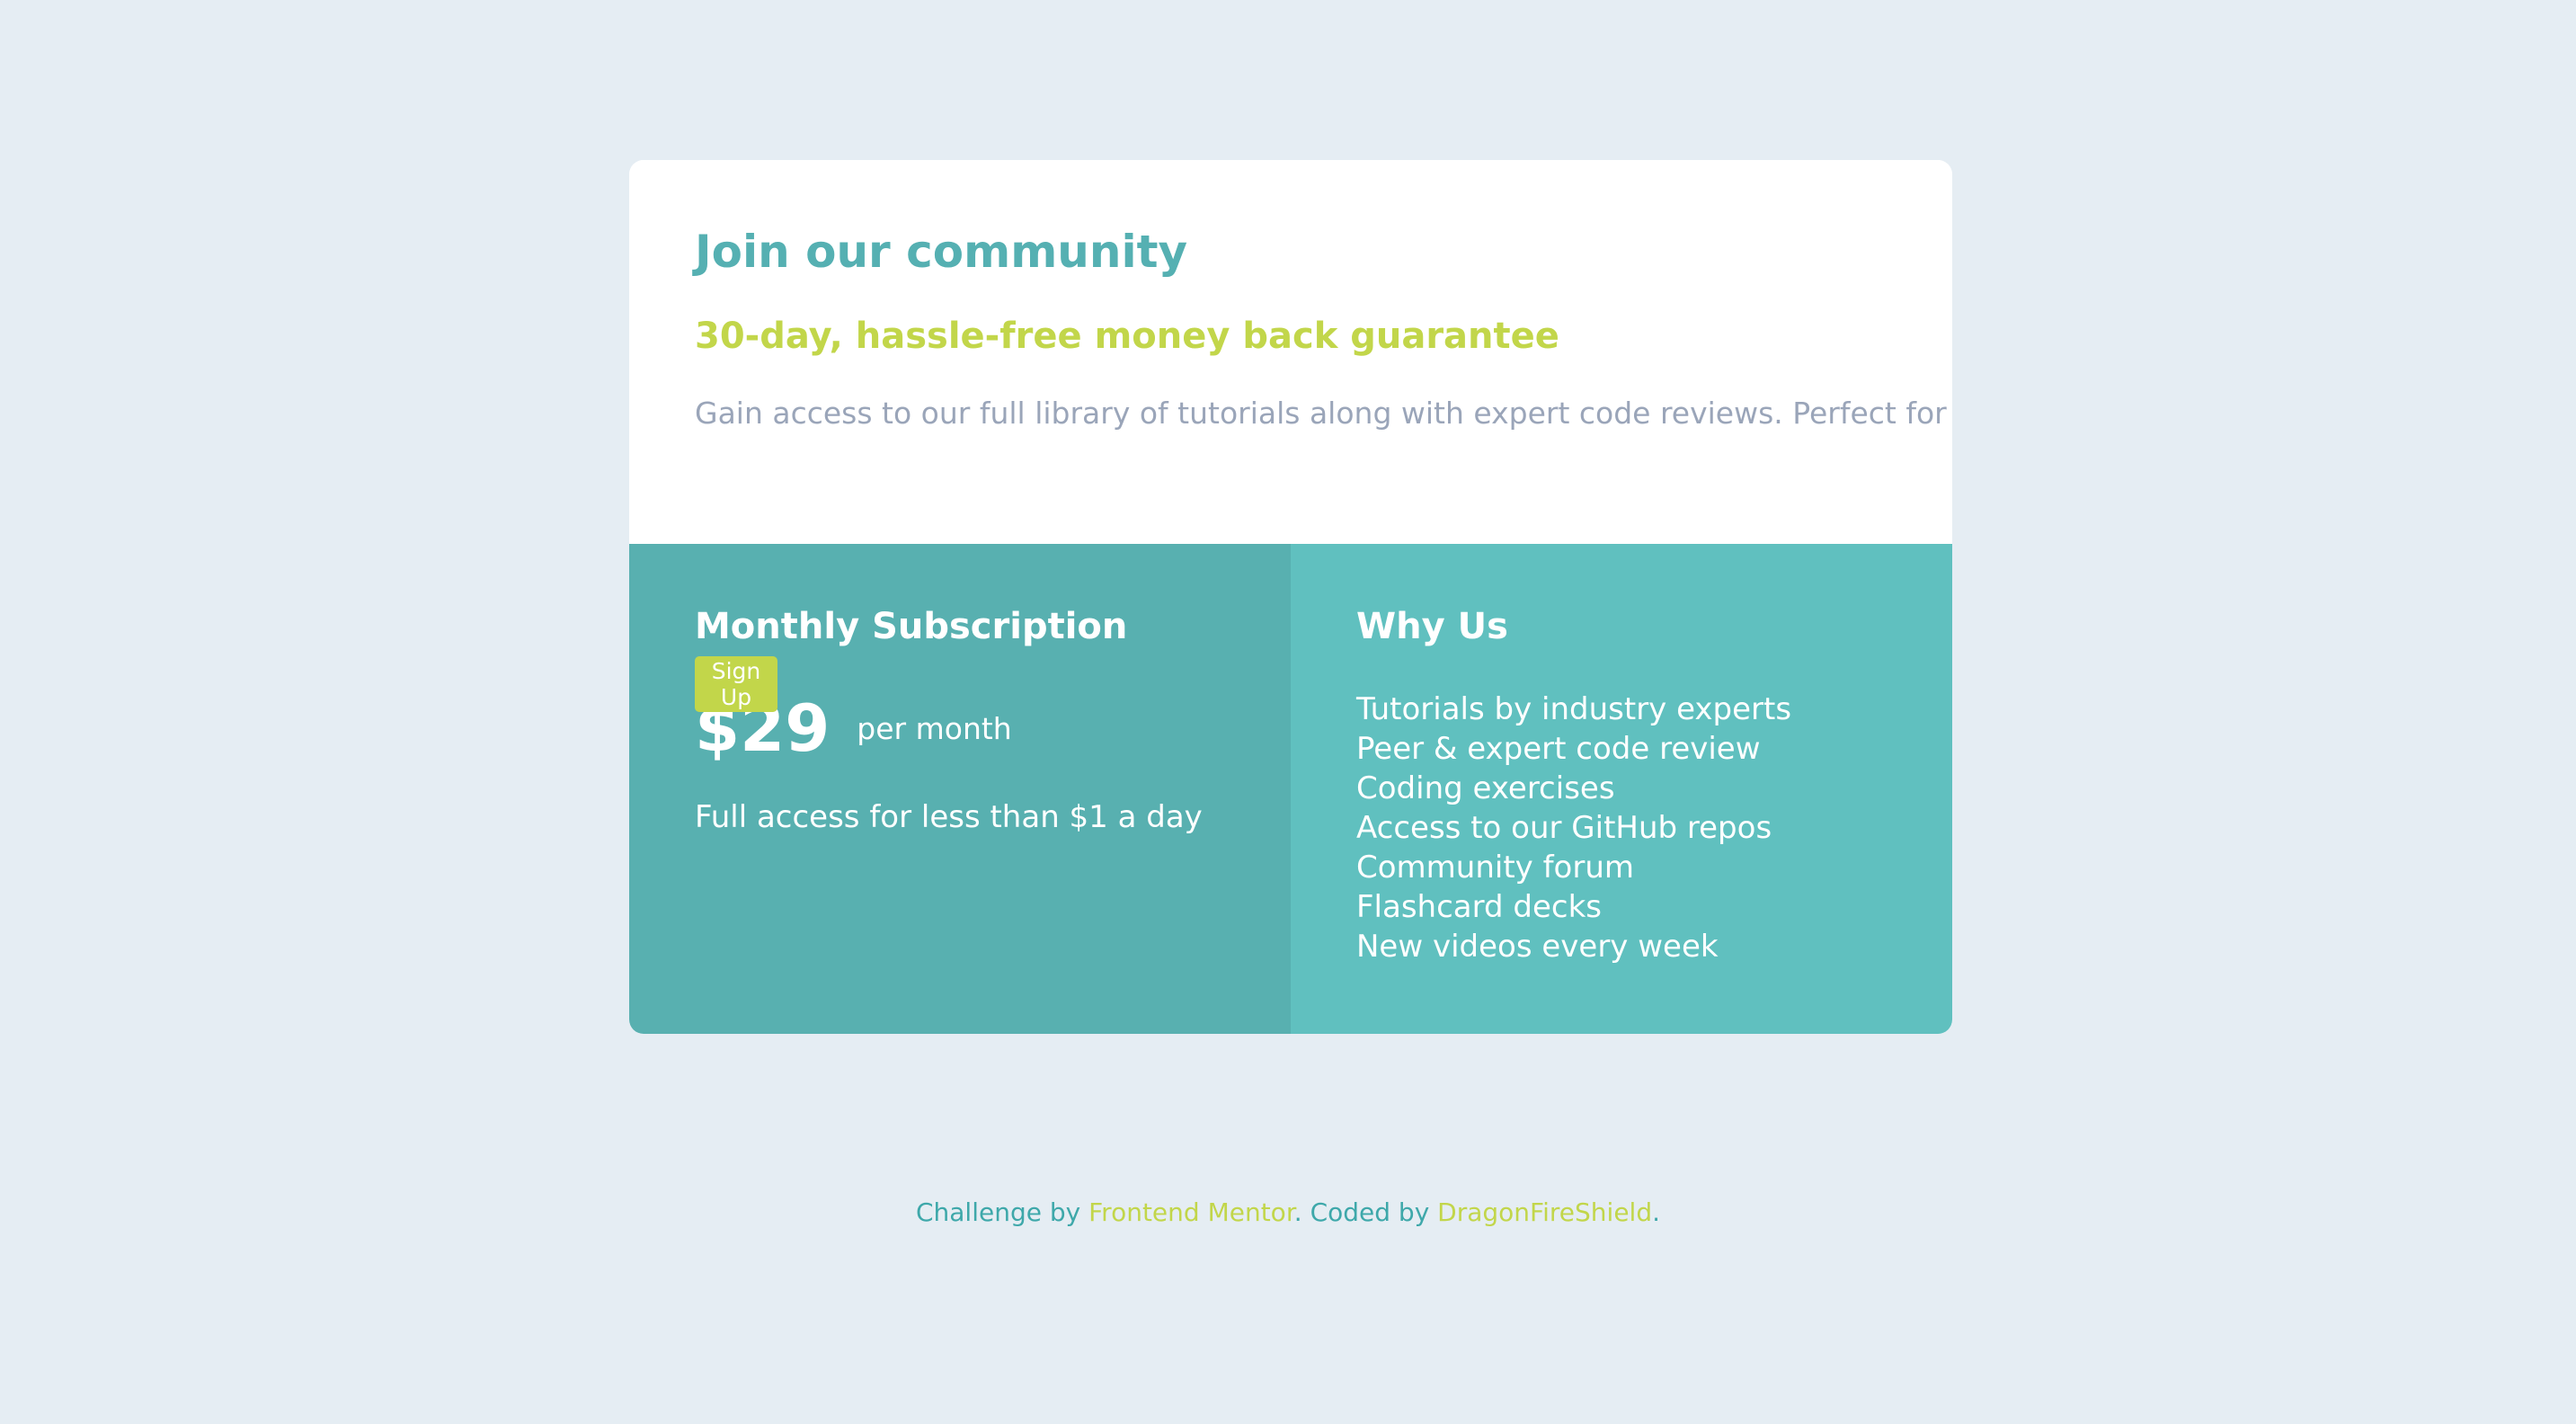  I want to click on sign-up-button: Sign Up, so click(736, 684).